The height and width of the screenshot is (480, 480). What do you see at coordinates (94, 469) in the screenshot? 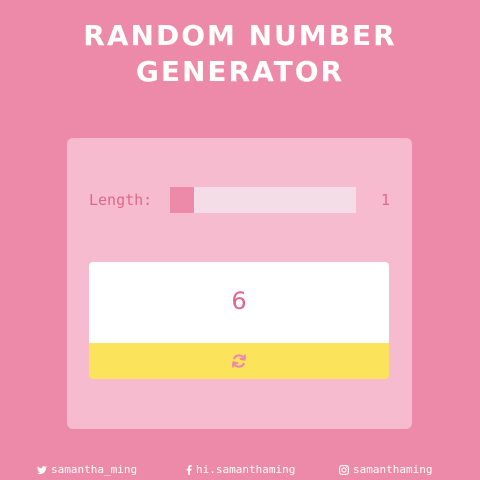
I see `twitter-handle: samantha_ming` at bounding box center [94, 469].